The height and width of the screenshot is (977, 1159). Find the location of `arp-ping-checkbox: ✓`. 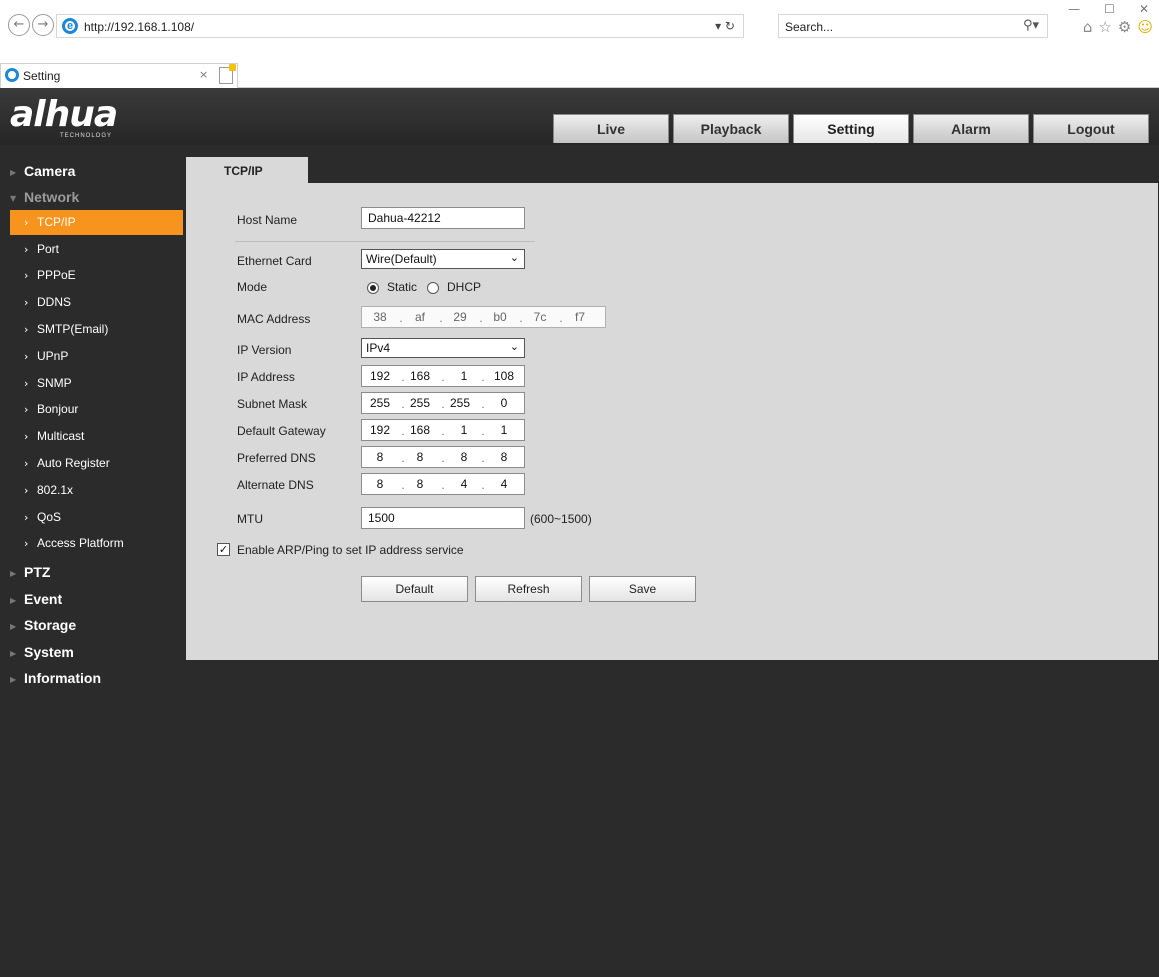

arp-ping-checkbox: ✓ is located at coordinates (223, 549).